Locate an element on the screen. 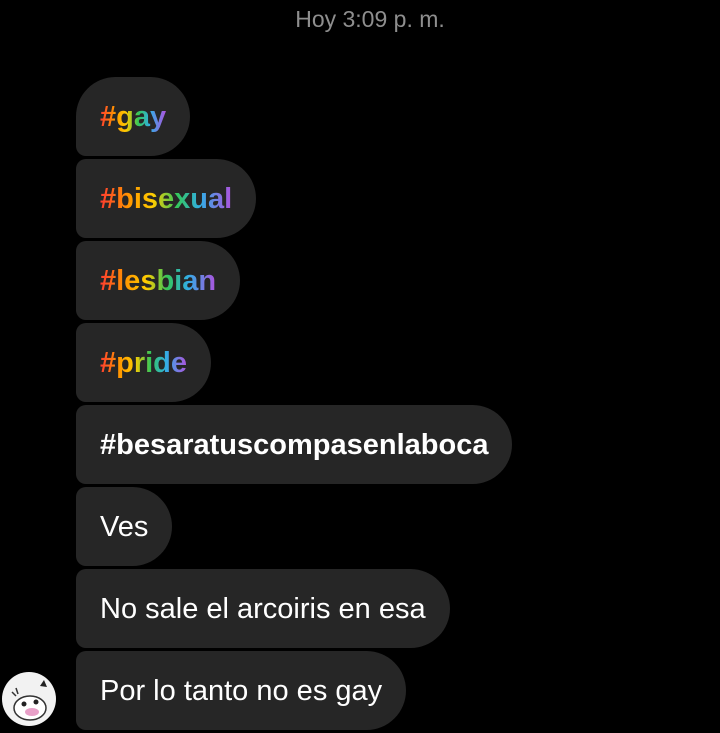  message-text: #lesbian is located at coordinates (158, 281).